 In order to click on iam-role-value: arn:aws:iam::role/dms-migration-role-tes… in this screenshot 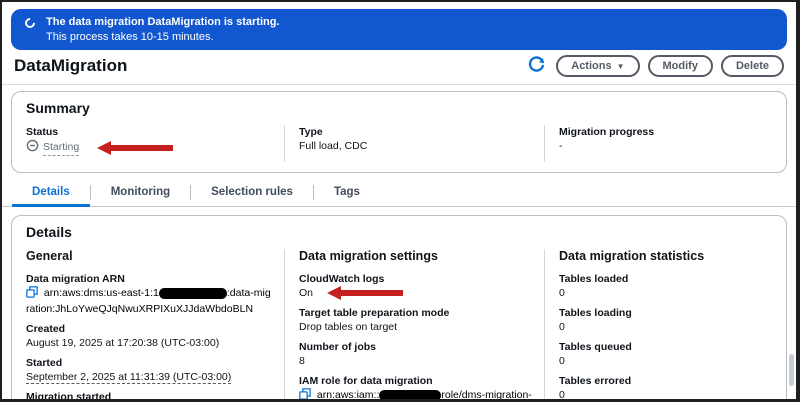, I will do `click(416, 395)`.